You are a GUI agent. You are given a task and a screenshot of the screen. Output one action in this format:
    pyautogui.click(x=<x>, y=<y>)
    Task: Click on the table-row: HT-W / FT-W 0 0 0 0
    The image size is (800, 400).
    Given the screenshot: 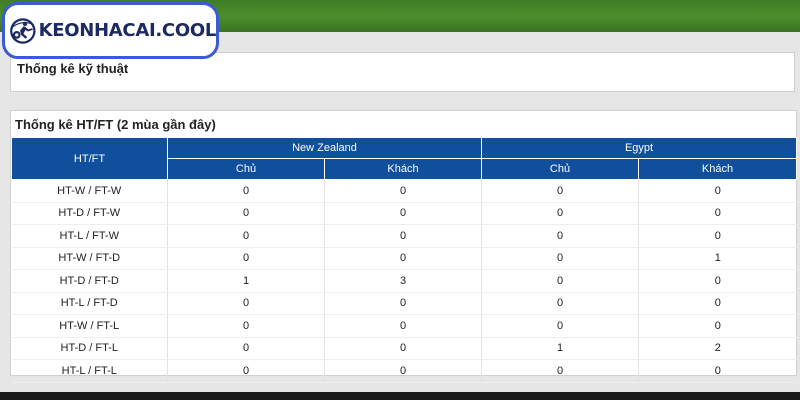 What is the action you would take?
    pyautogui.click(x=404, y=191)
    